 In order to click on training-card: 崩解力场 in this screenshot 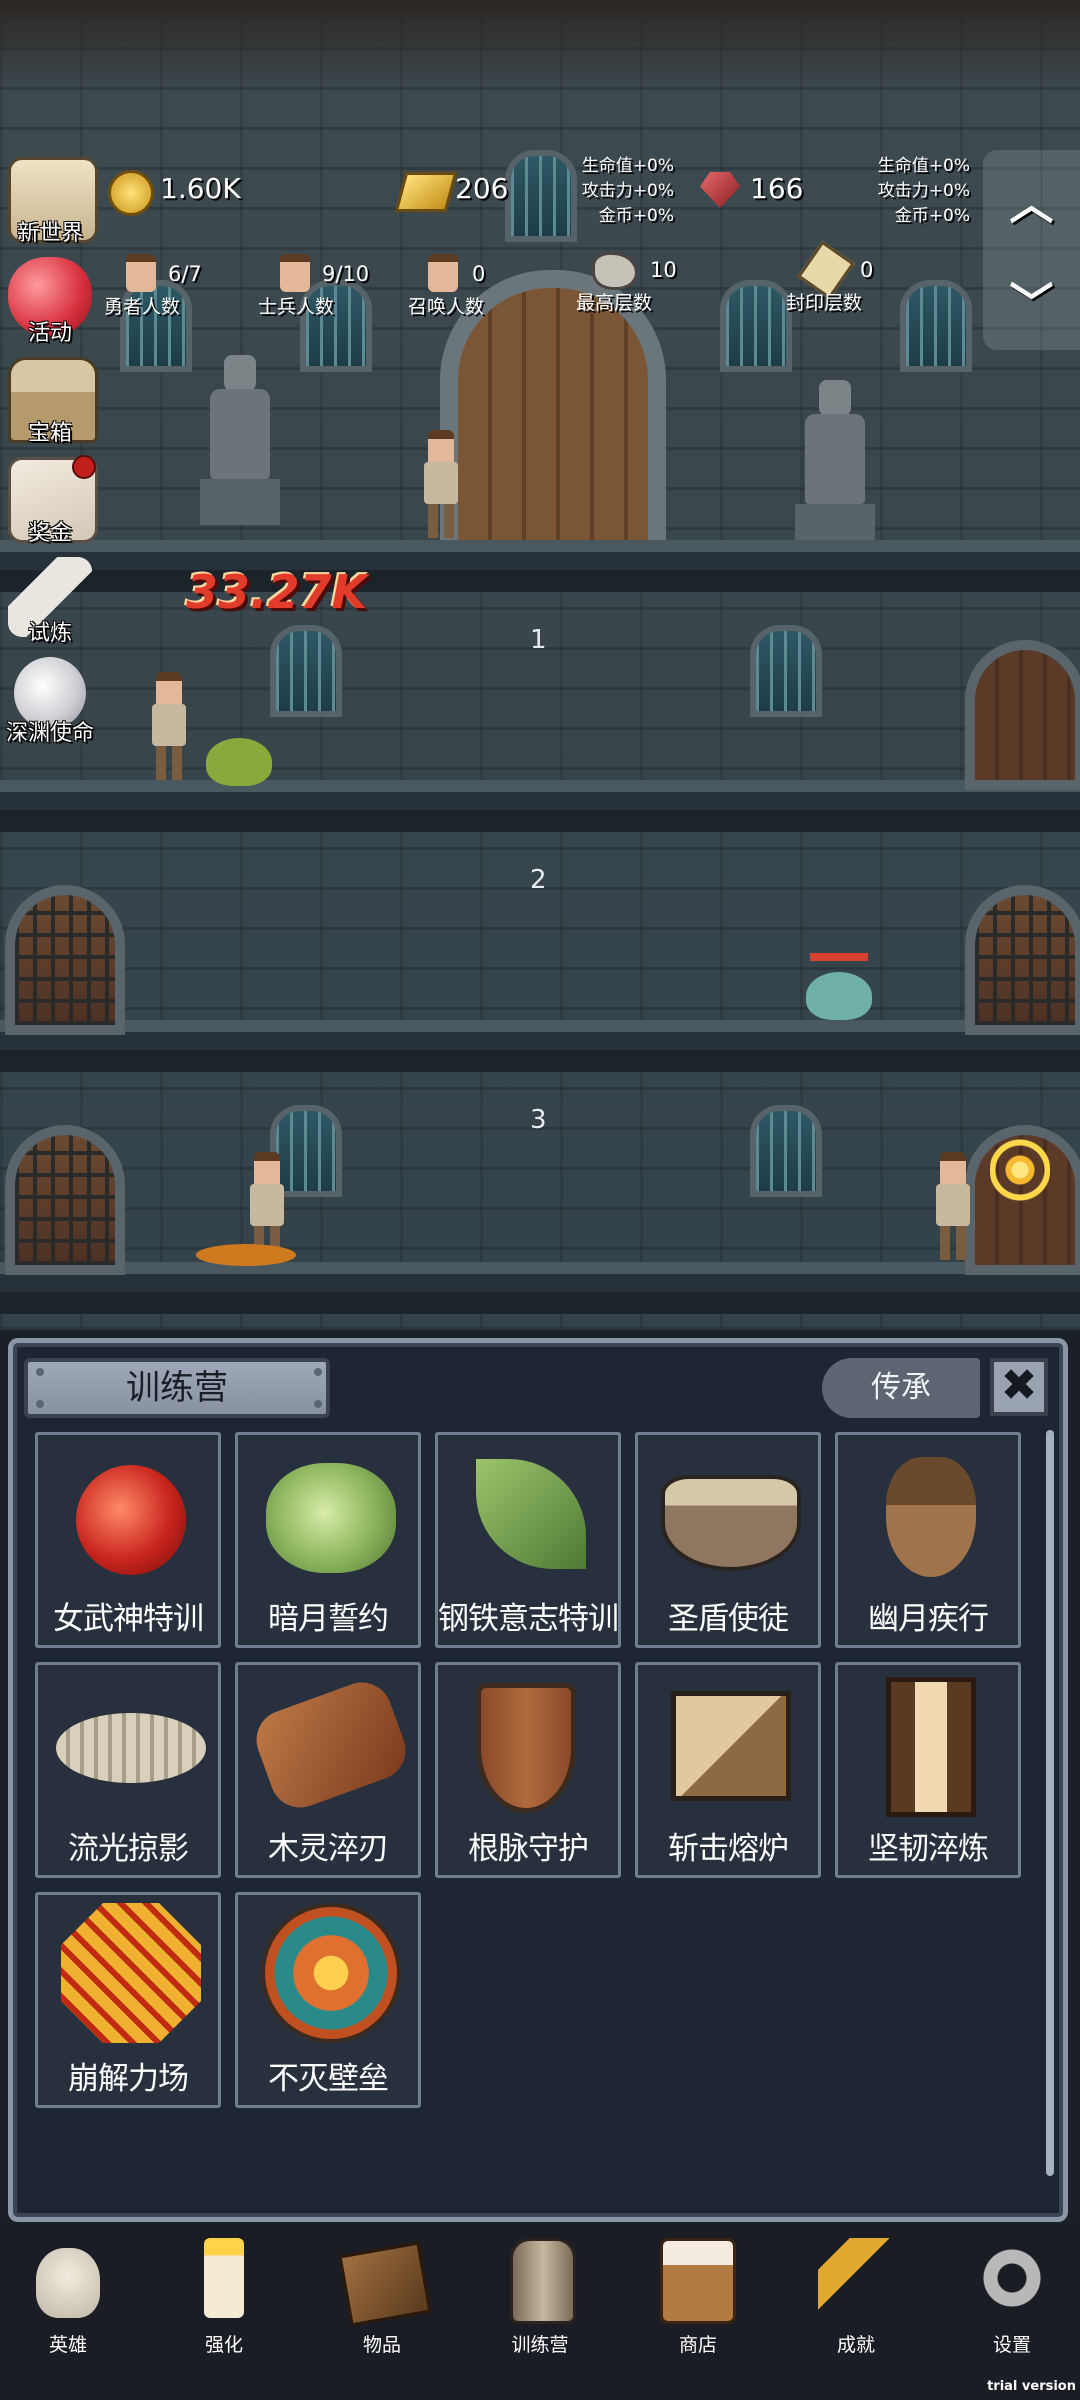, I will do `click(128, 2000)`.